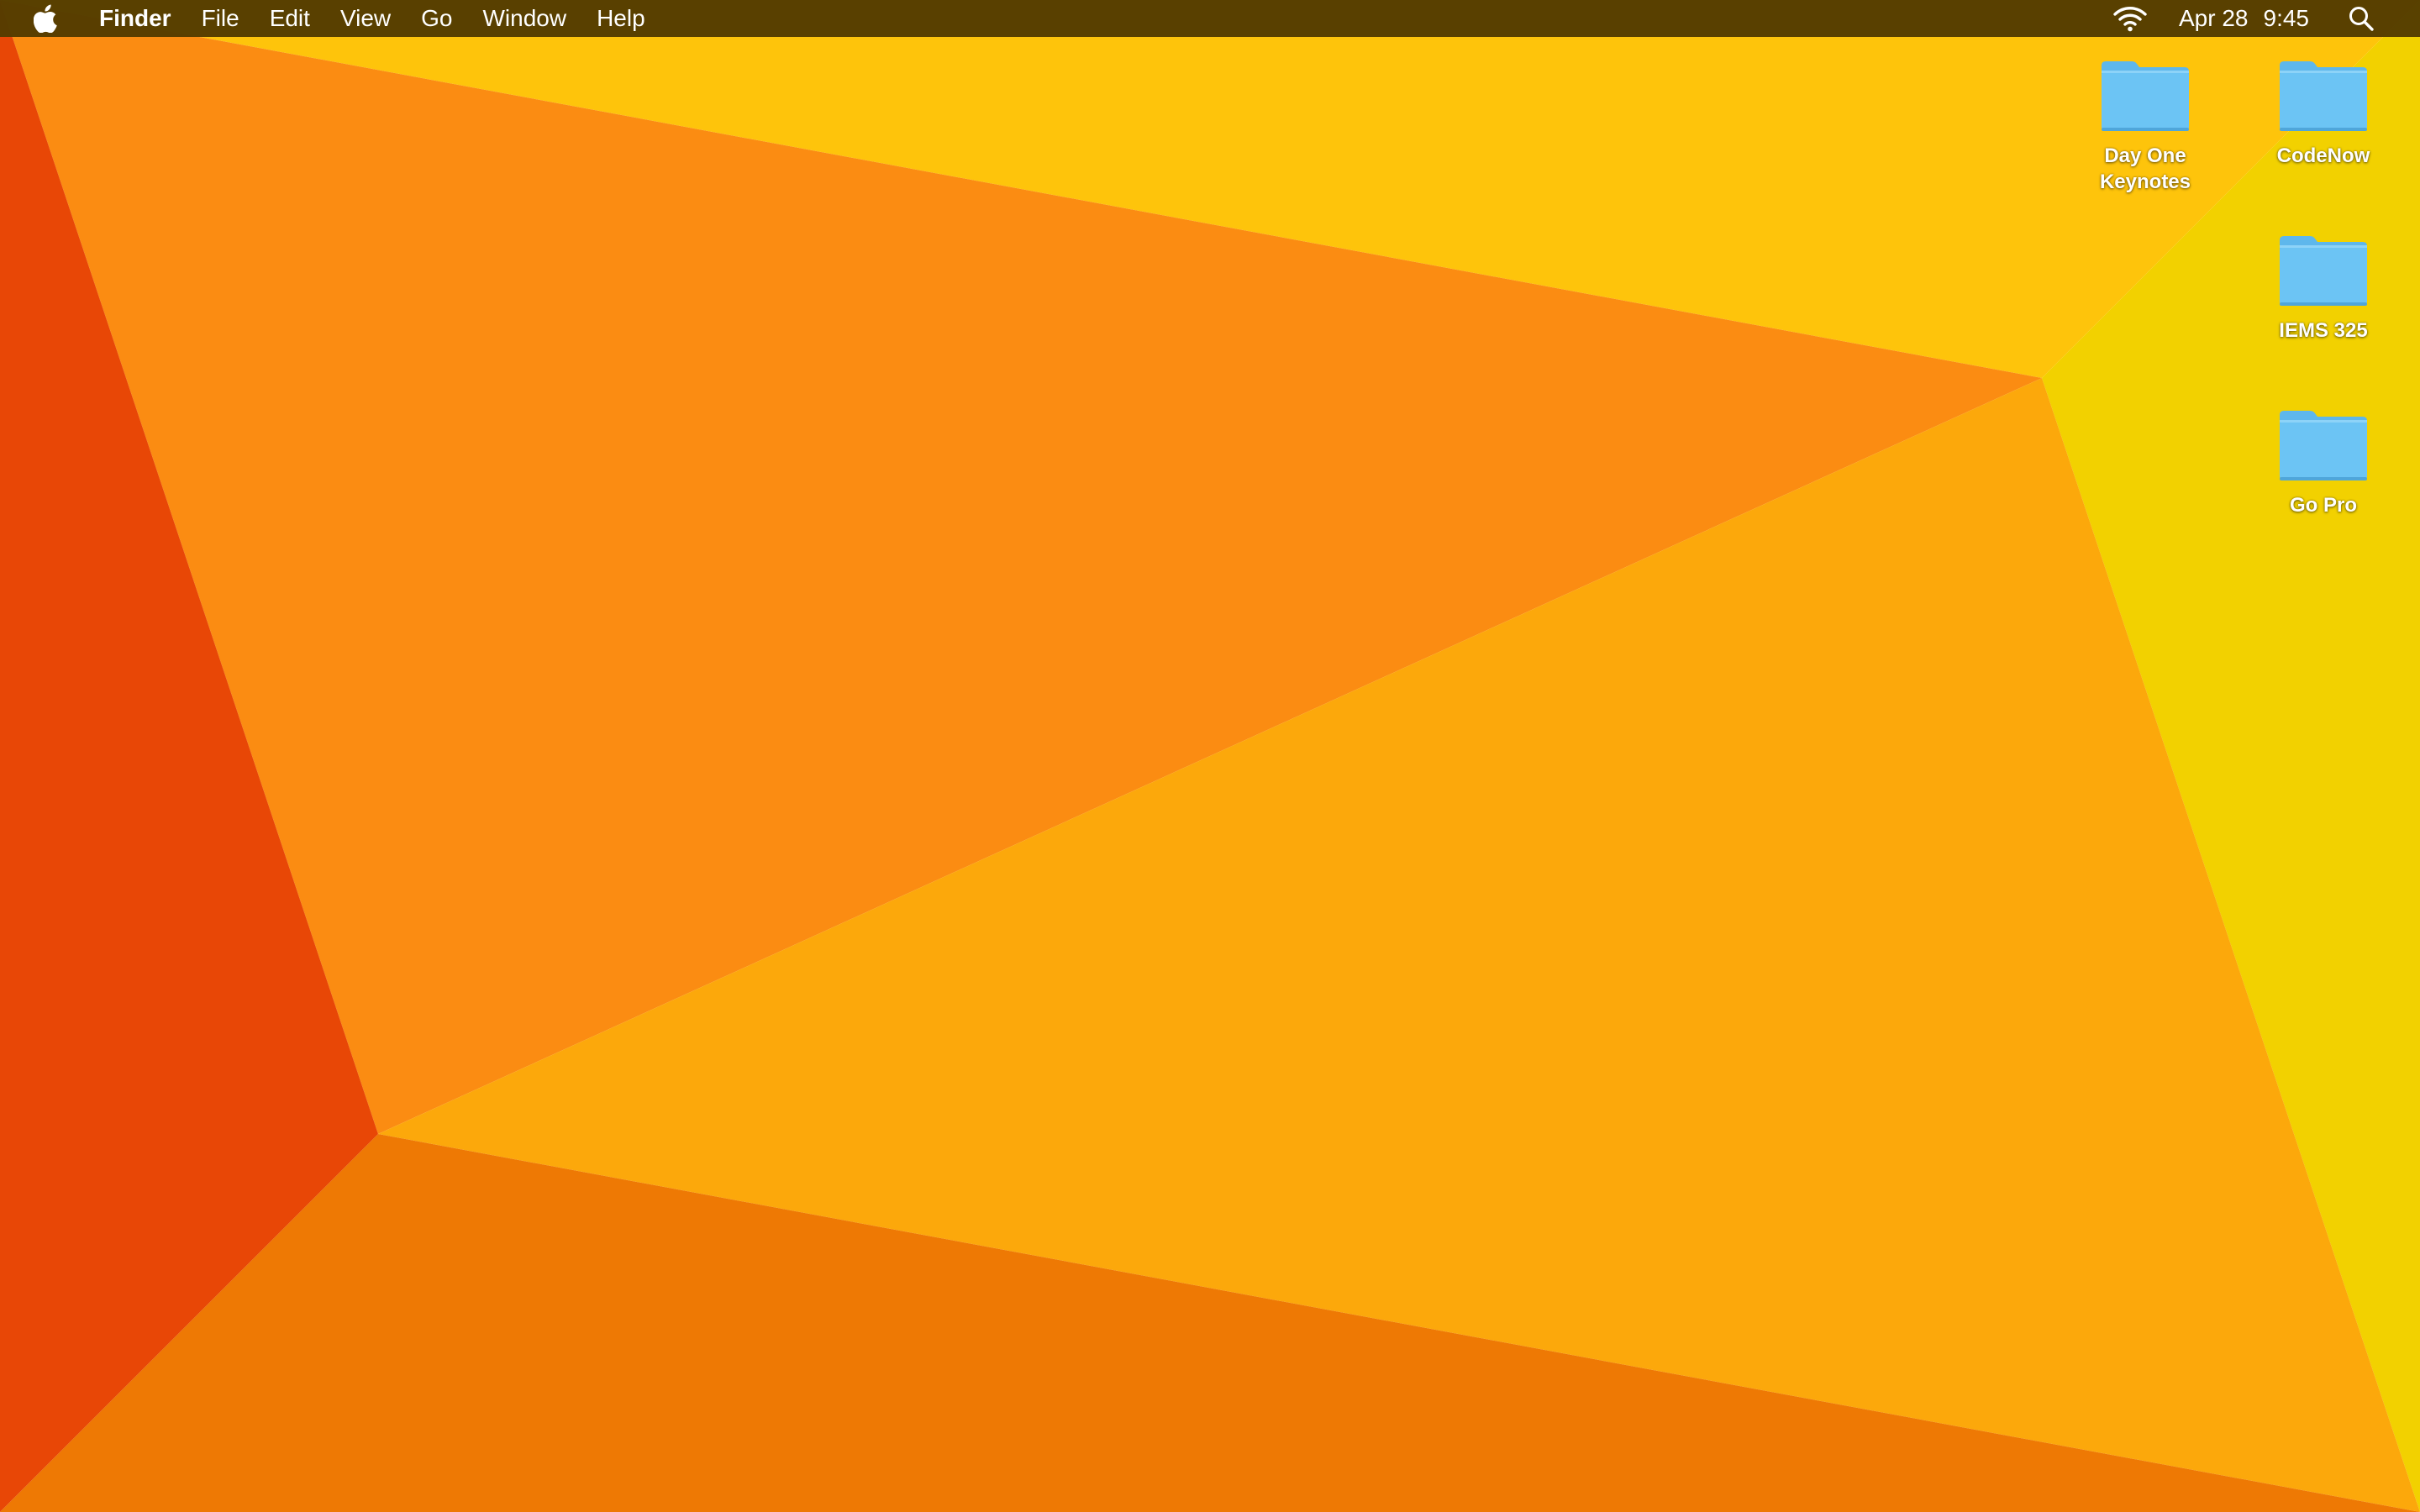 This screenshot has width=2420, height=1512. What do you see at coordinates (221, 18) in the screenshot?
I see `menu-file: File` at bounding box center [221, 18].